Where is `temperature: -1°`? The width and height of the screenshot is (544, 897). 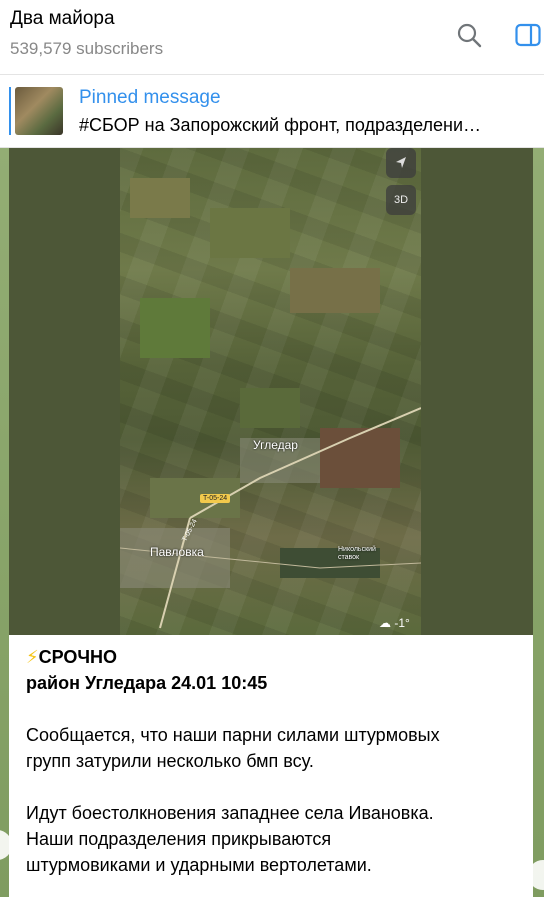
temperature: -1° is located at coordinates (402, 623).